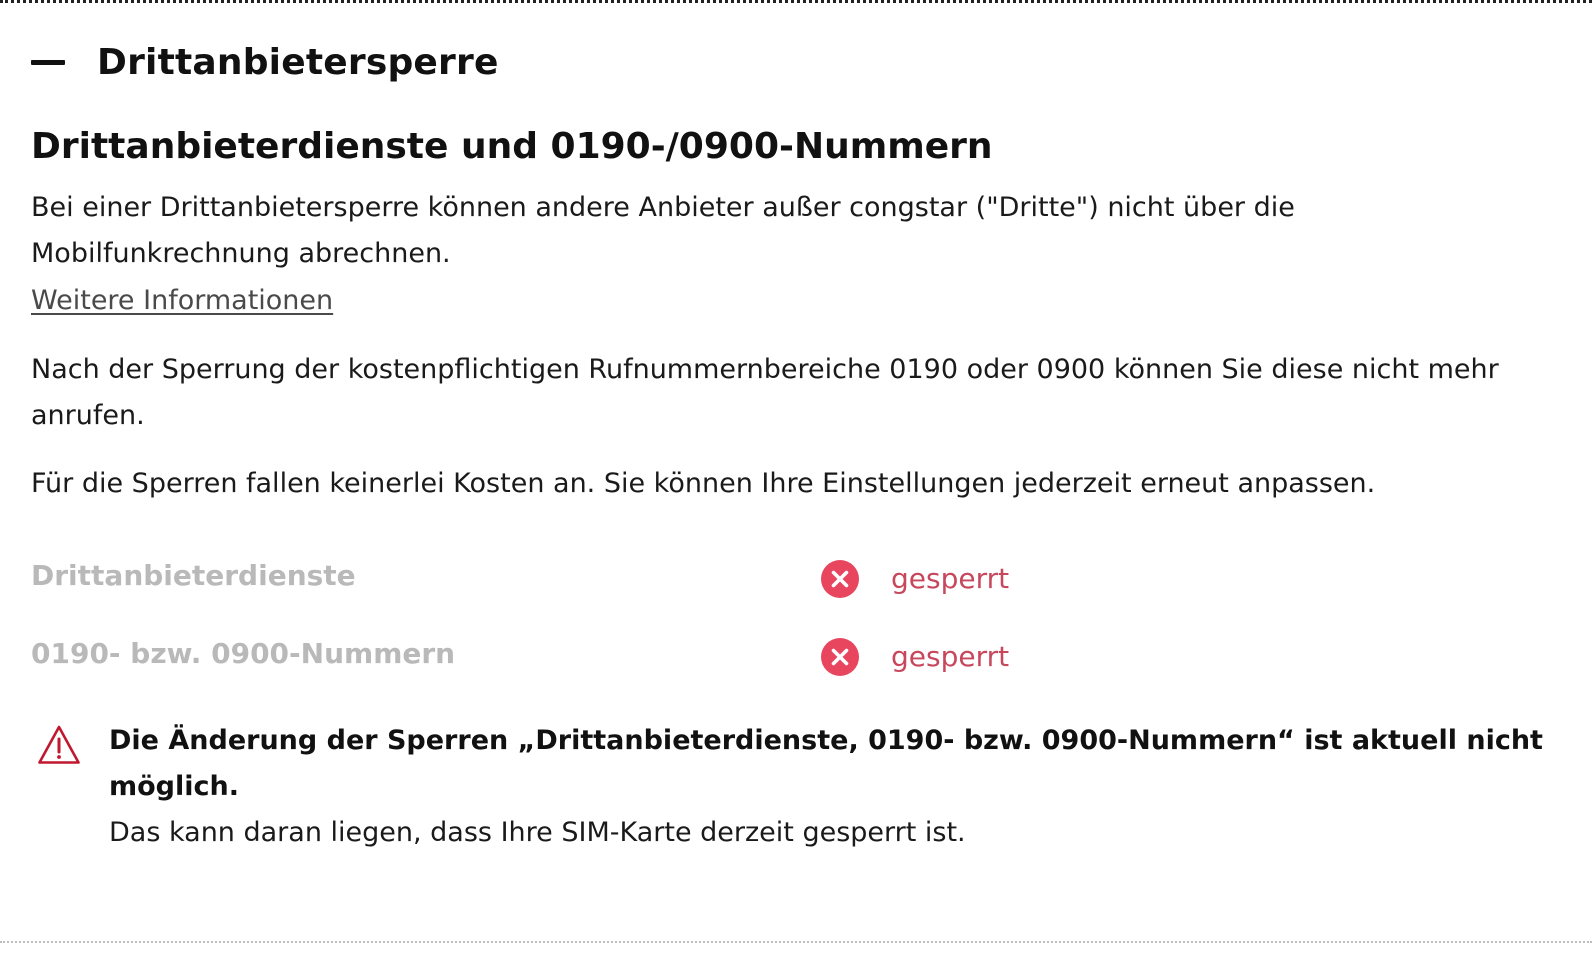  I want to click on block-label: 0190- bzw. 0900-Nummern, so click(243, 653).